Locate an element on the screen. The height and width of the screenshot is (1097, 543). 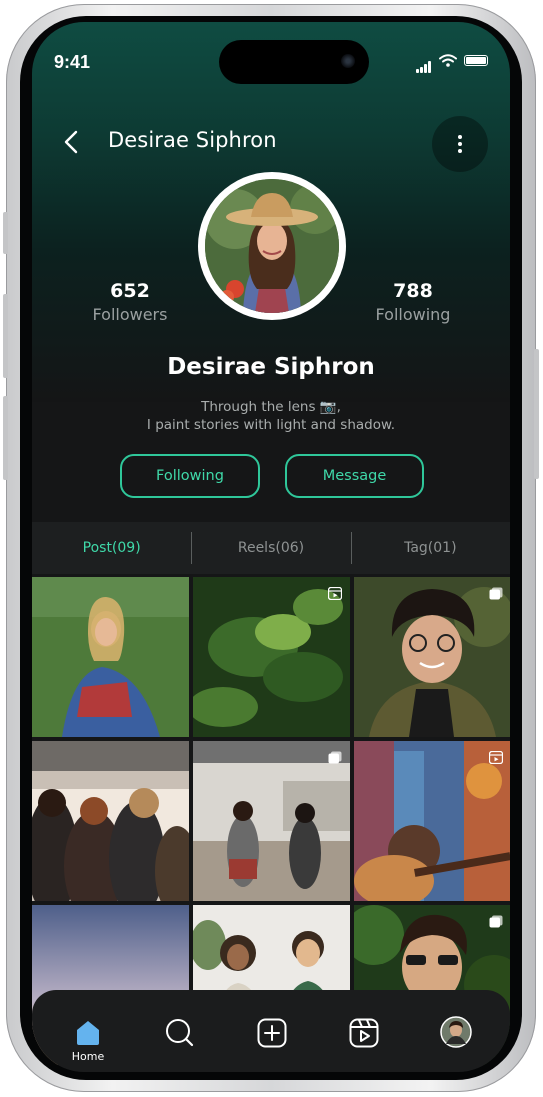
following-stat: 788 Following is located at coordinates (413, 302).